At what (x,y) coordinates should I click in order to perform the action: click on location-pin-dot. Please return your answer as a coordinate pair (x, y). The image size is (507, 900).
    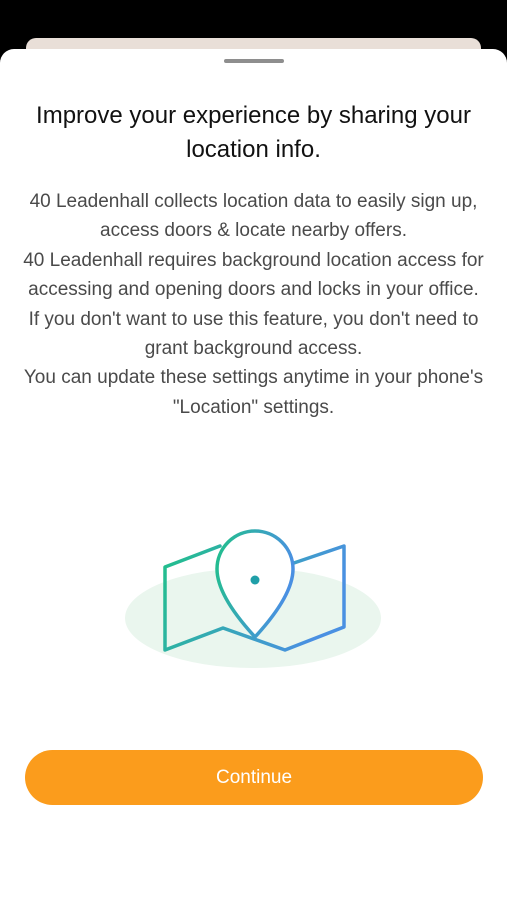
    Looking at the image, I should click on (255, 580).